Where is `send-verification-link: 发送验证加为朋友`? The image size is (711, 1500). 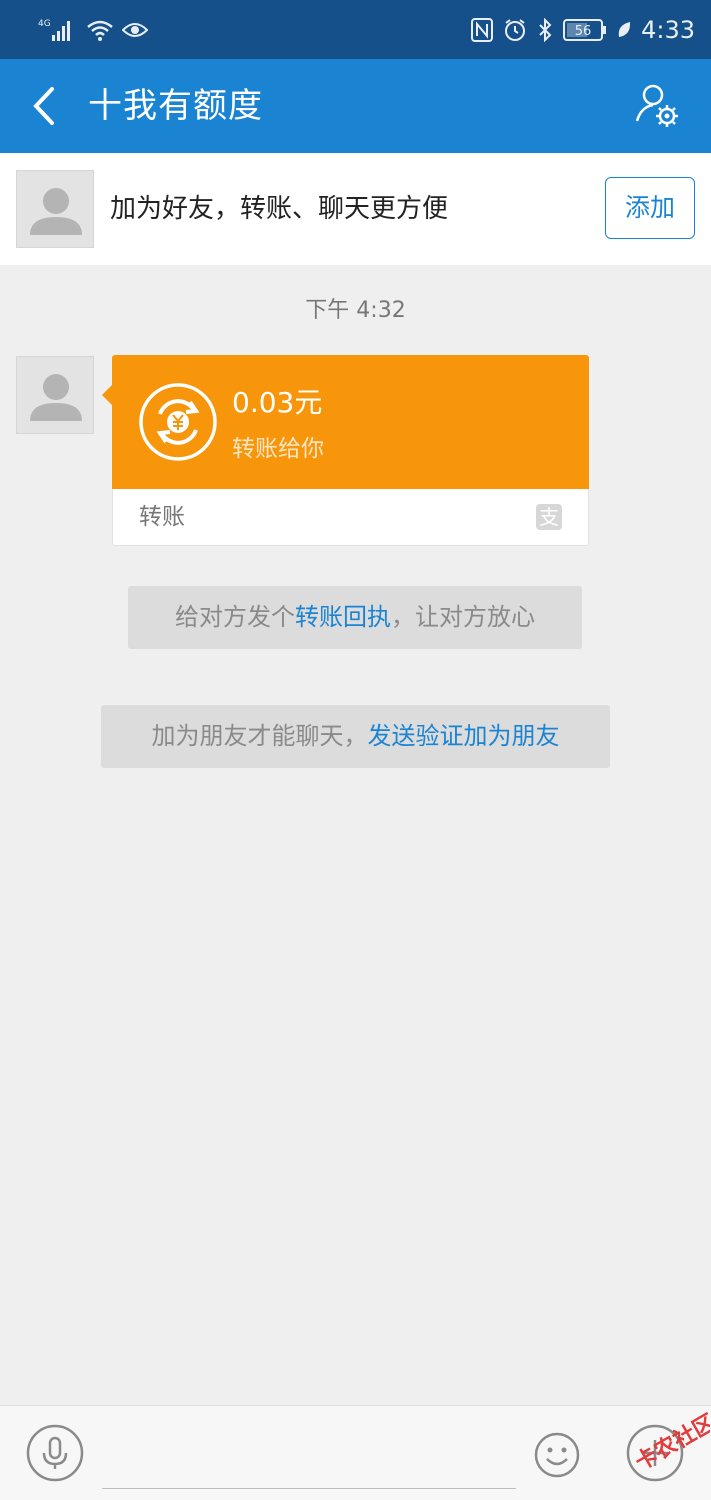 send-verification-link: 发送验证加为朋友 is located at coordinates (464, 736).